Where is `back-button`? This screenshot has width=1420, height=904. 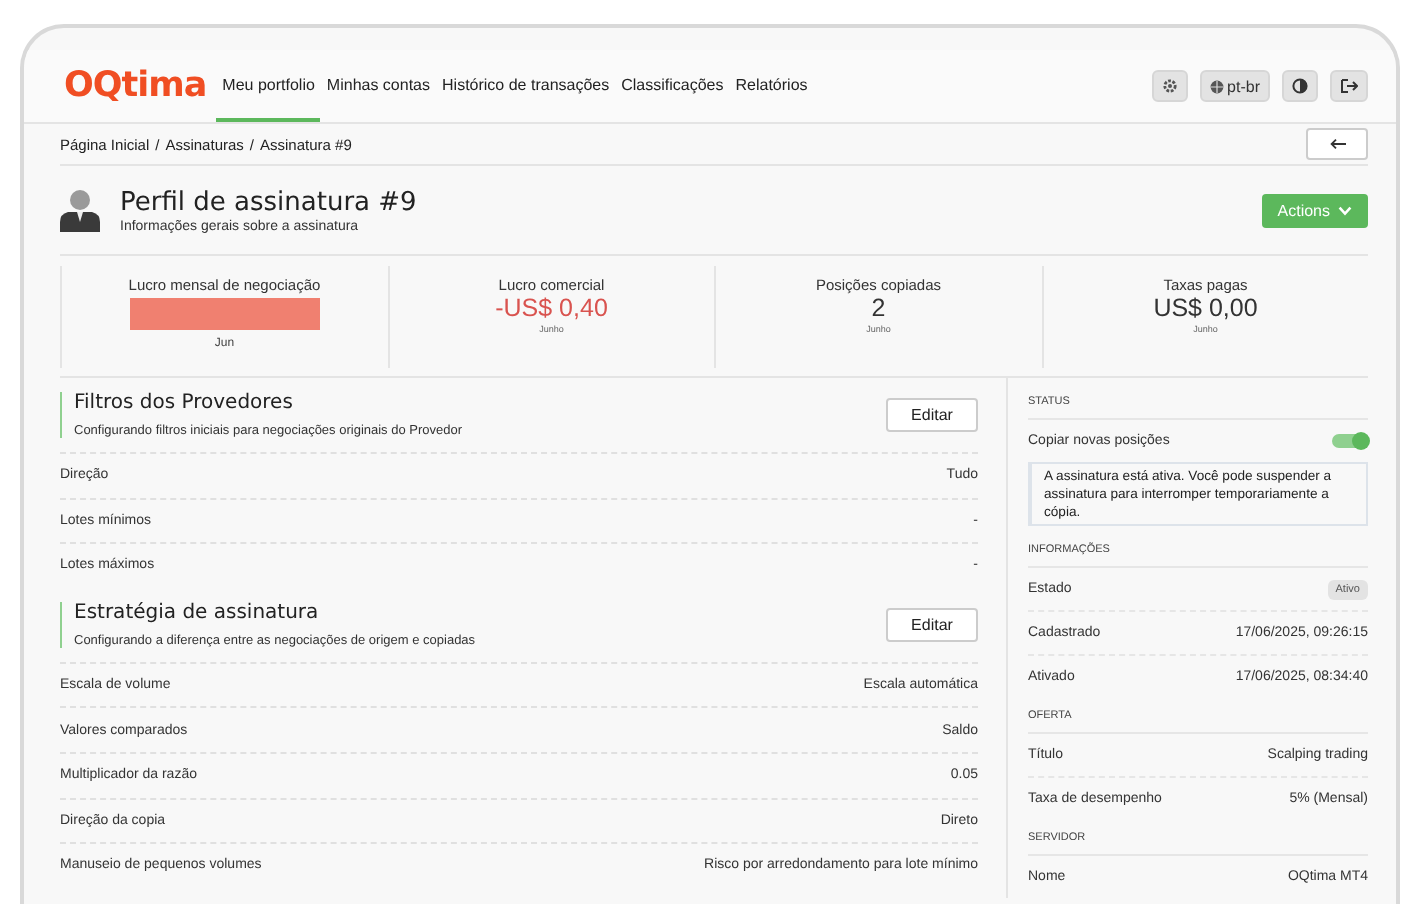
back-button is located at coordinates (1337, 144).